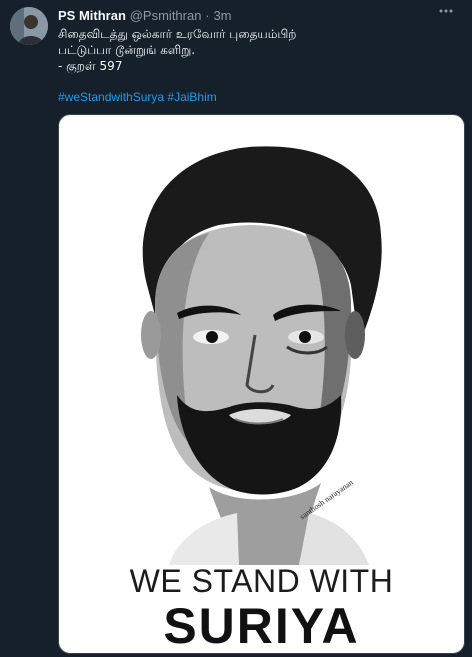  I want to click on display-name: PS Mithran, so click(92, 15).